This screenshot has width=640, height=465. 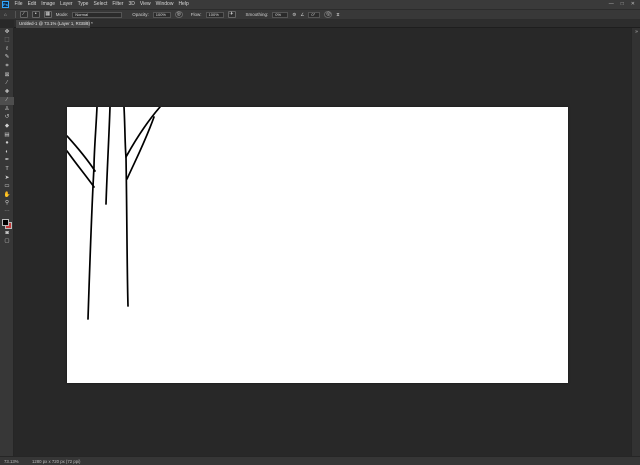 What do you see at coordinates (7, 212) in the screenshot?
I see `mores-tool-icon: ⋯` at bounding box center [7, 212].